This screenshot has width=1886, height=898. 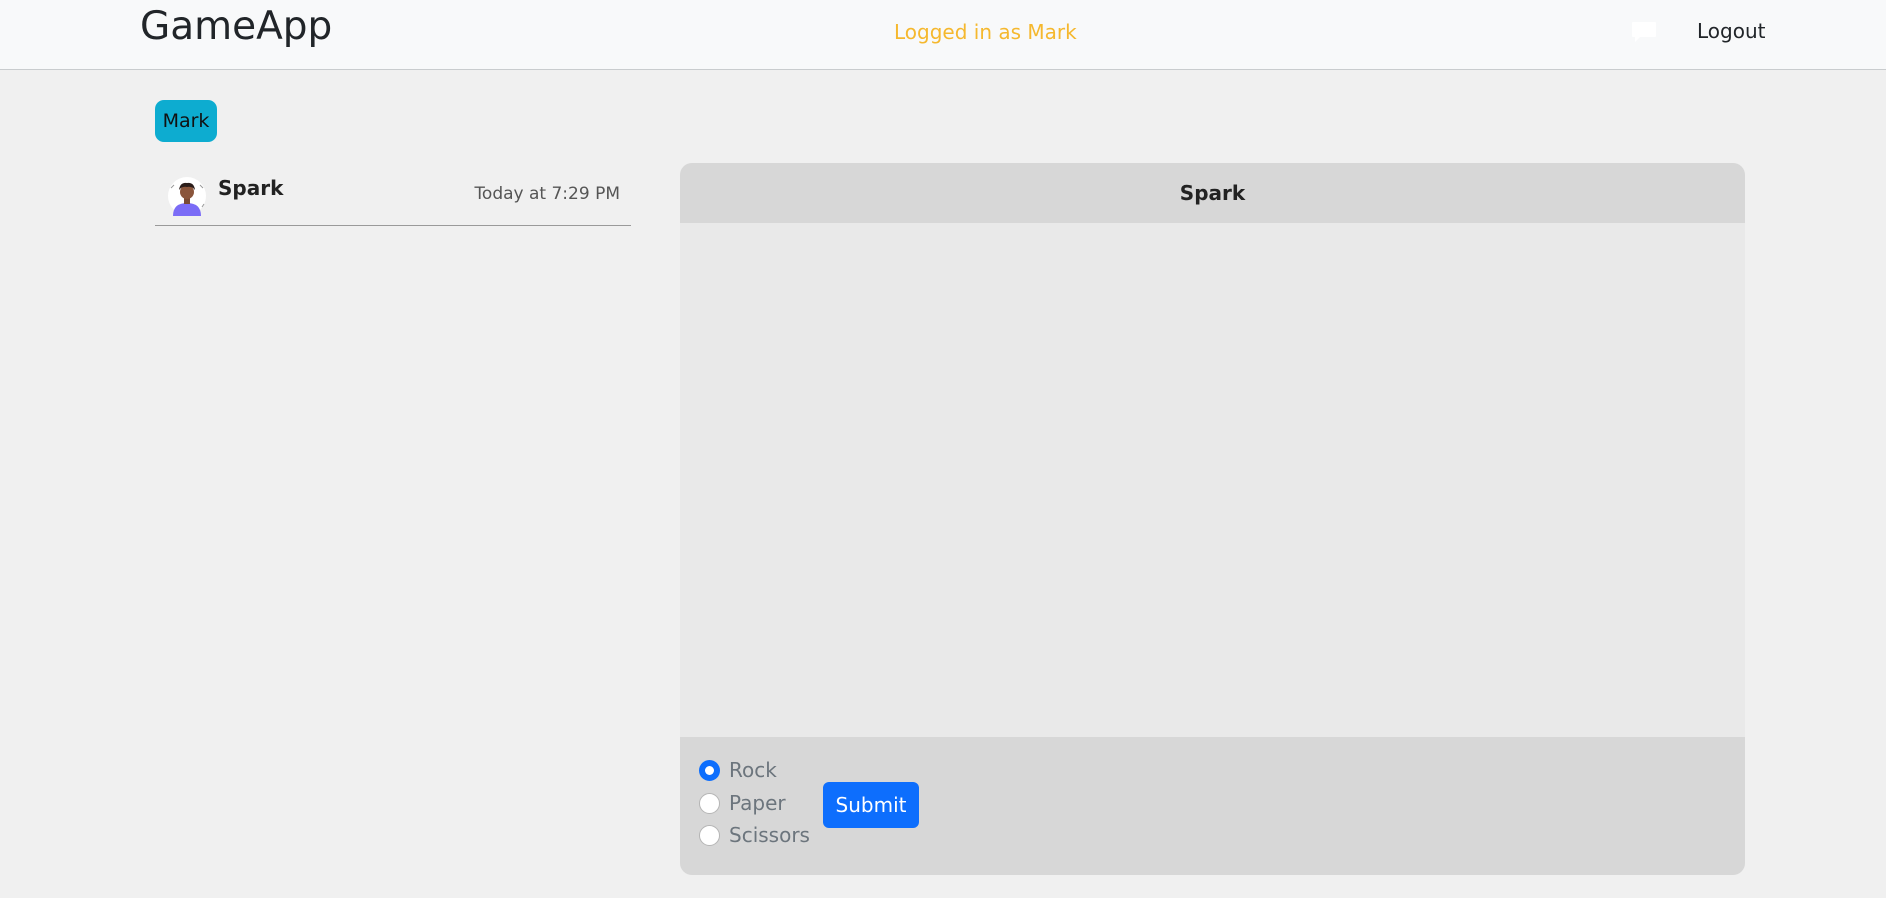 I want to click on move-selection-form: Rock Paper Scissors Submit, so click(x=1212, y=806).